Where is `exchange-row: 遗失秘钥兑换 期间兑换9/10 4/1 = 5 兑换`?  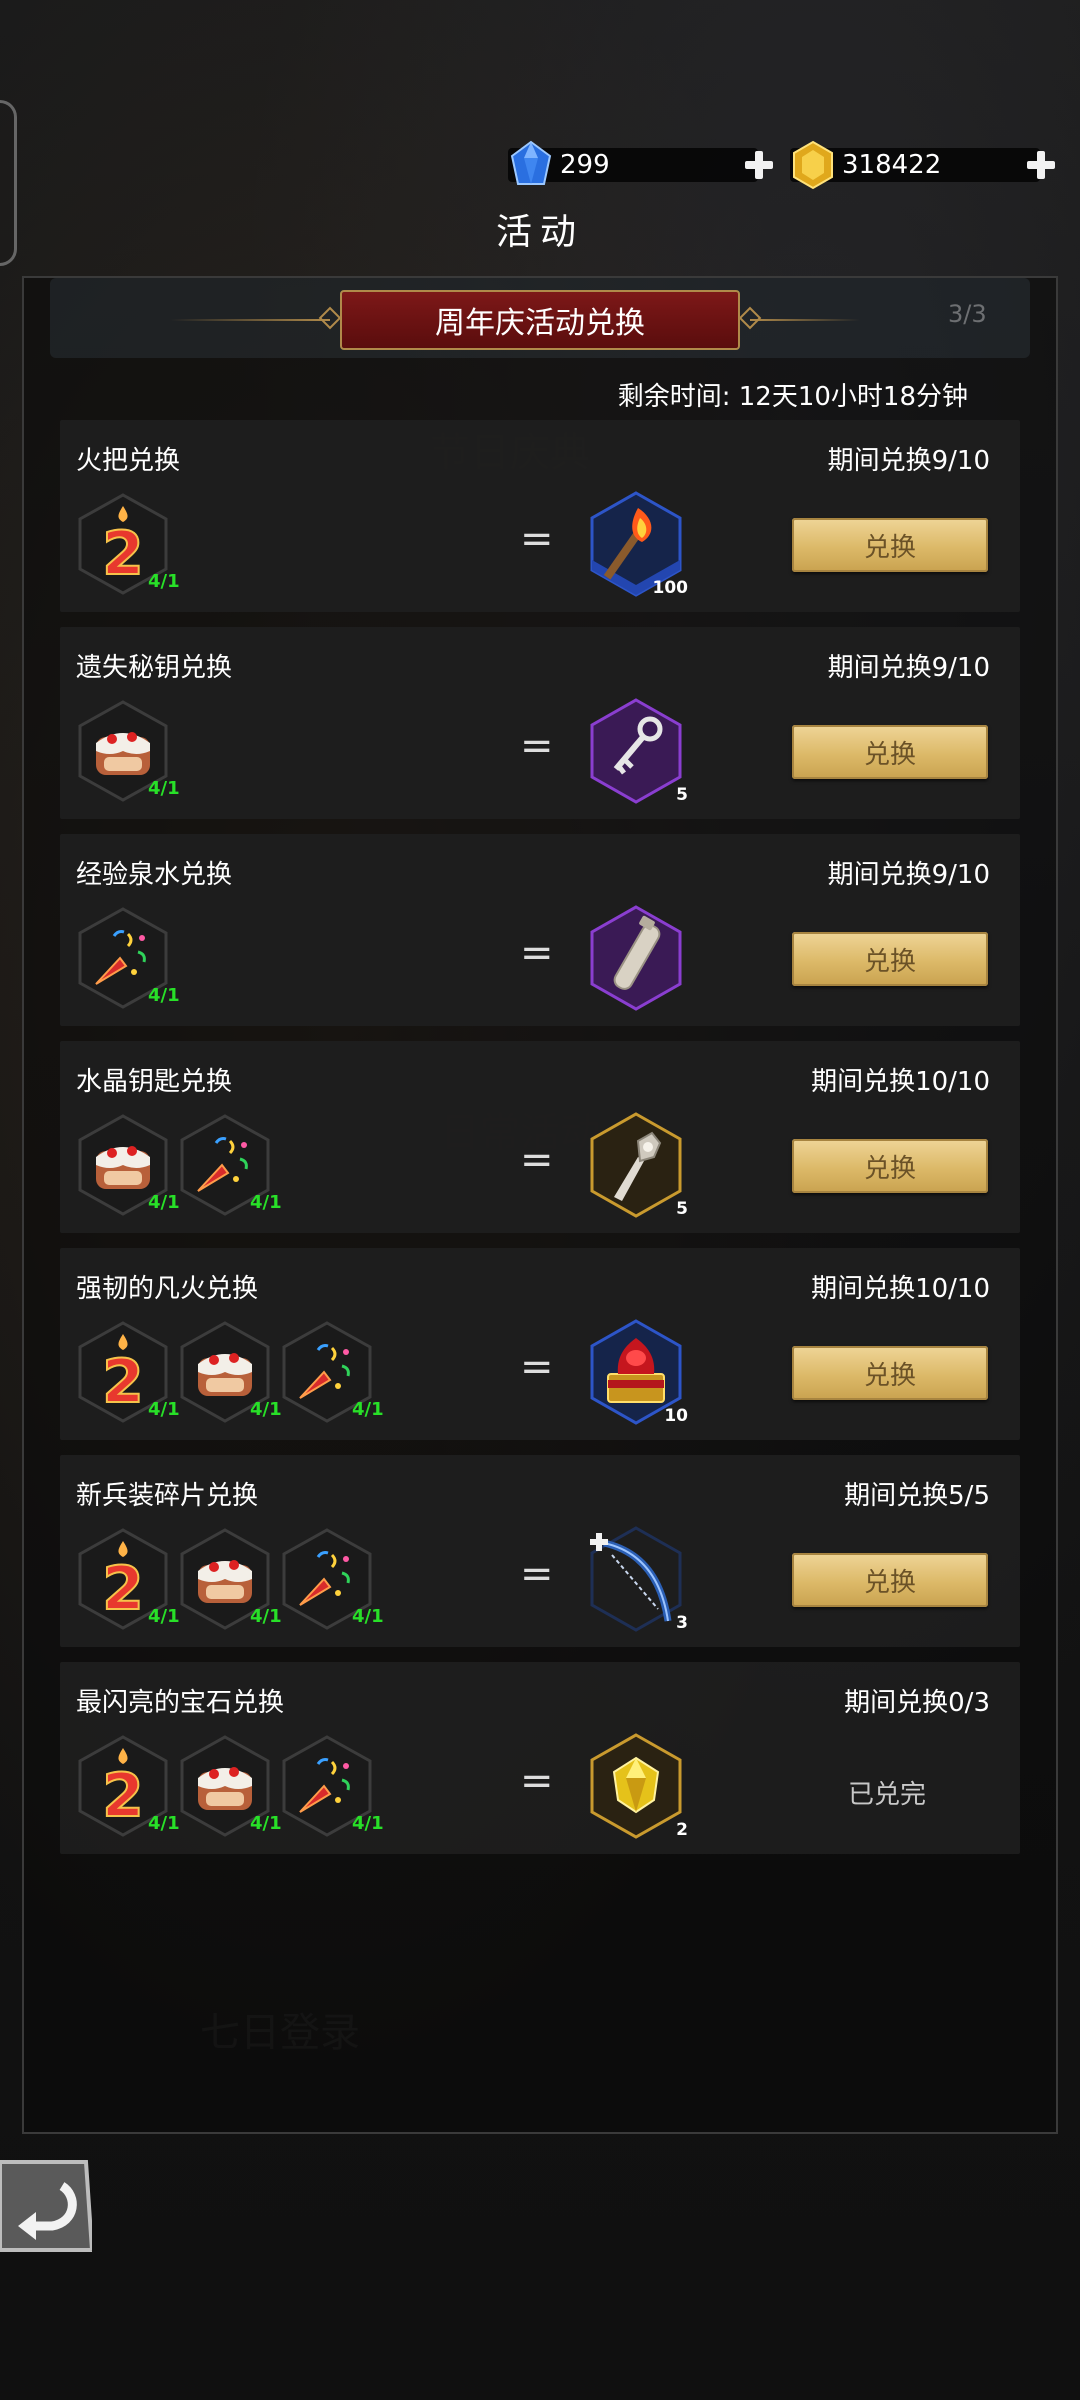
exchange-row: 遗失秘钥兑换 期间兑换9/10 4/1 = 5 兑换 is located at coordinates (540, 723).